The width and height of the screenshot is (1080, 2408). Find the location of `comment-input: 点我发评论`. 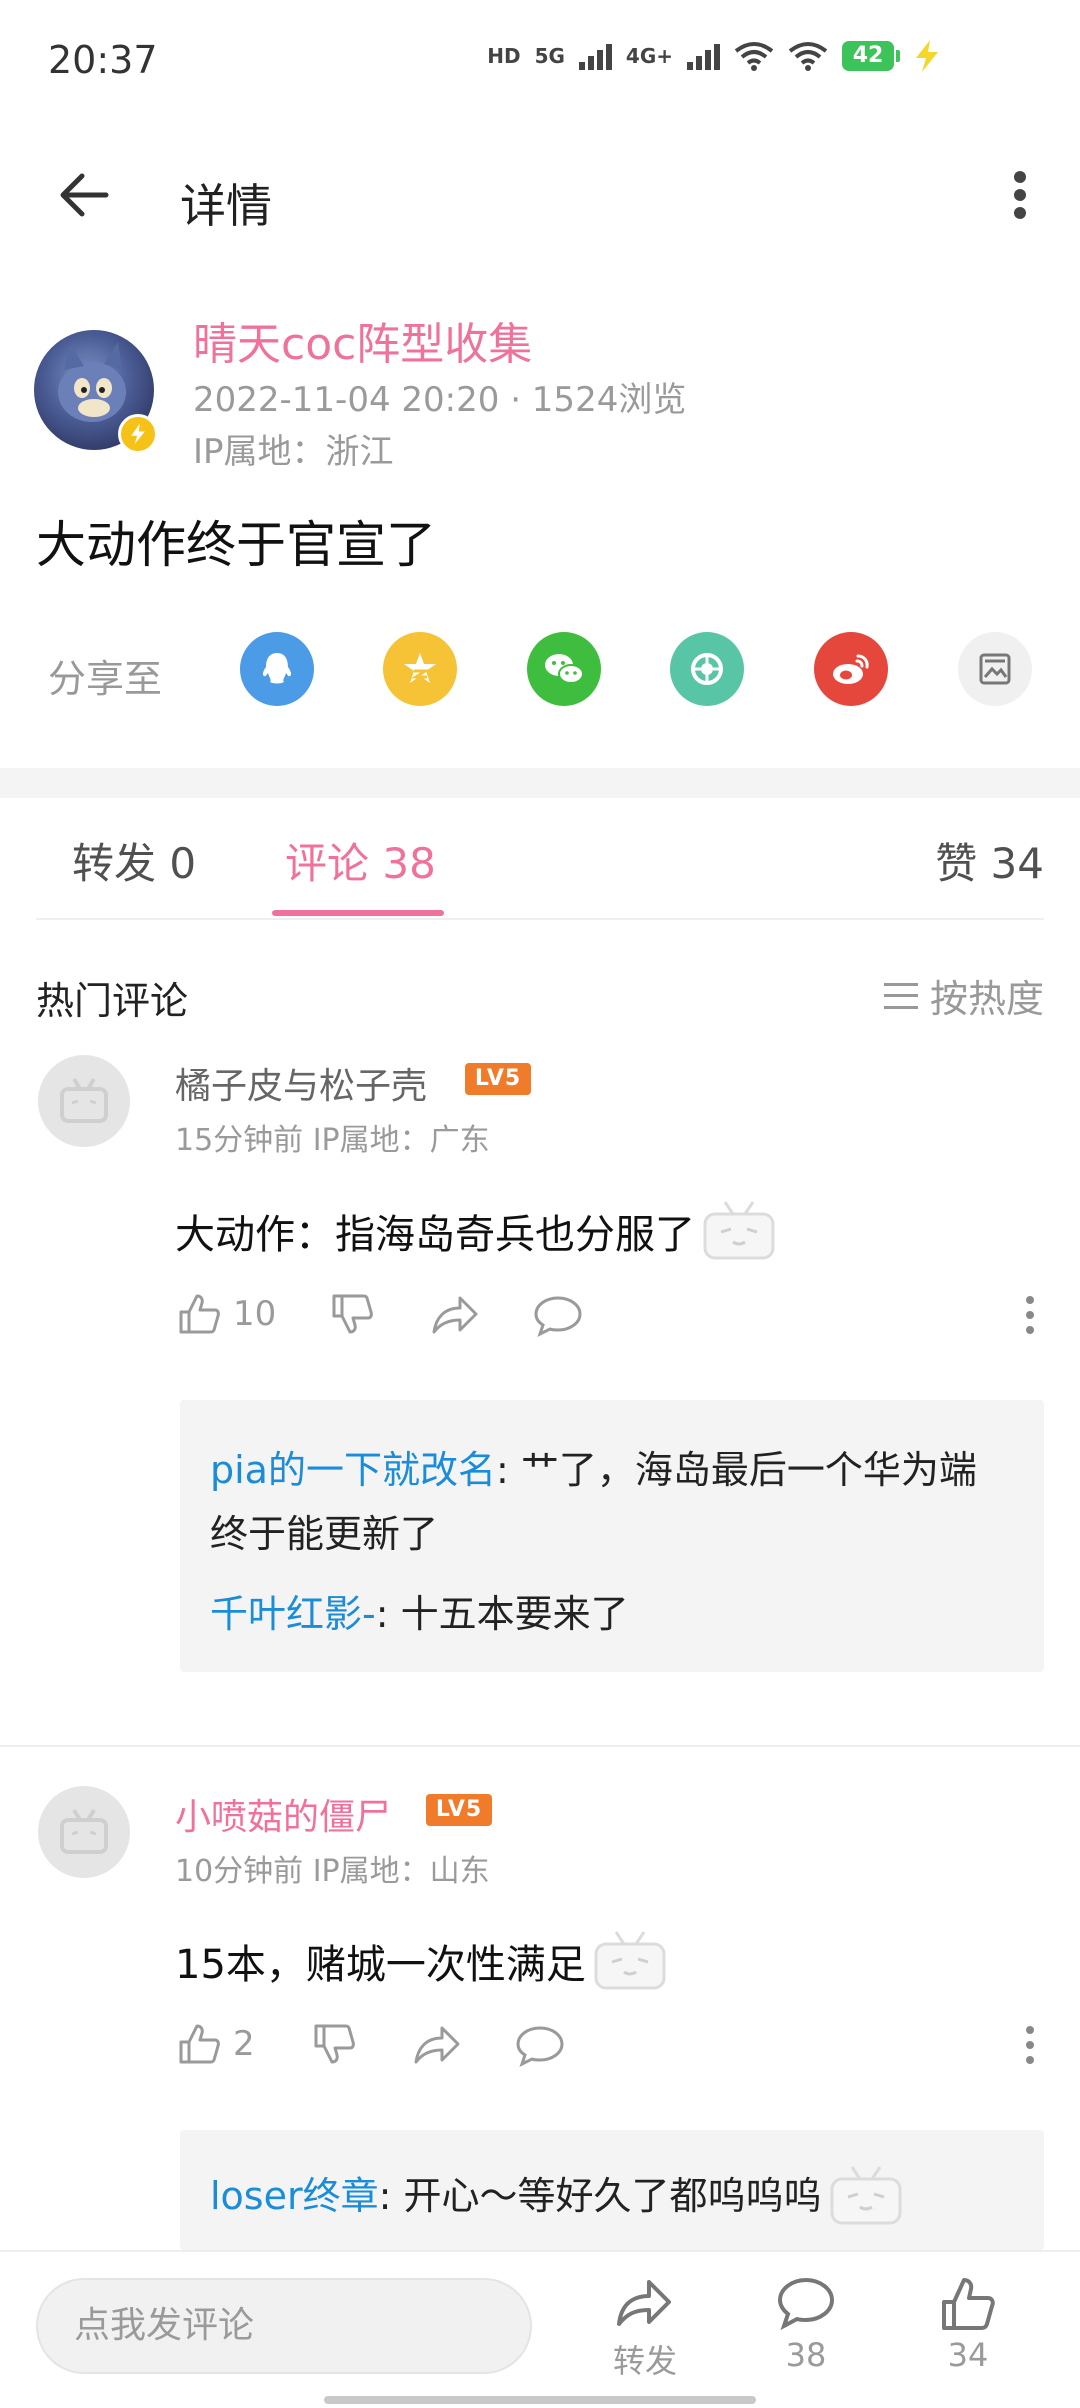

comment-input: 点我发评论 is located at coordinates (284, 2326).